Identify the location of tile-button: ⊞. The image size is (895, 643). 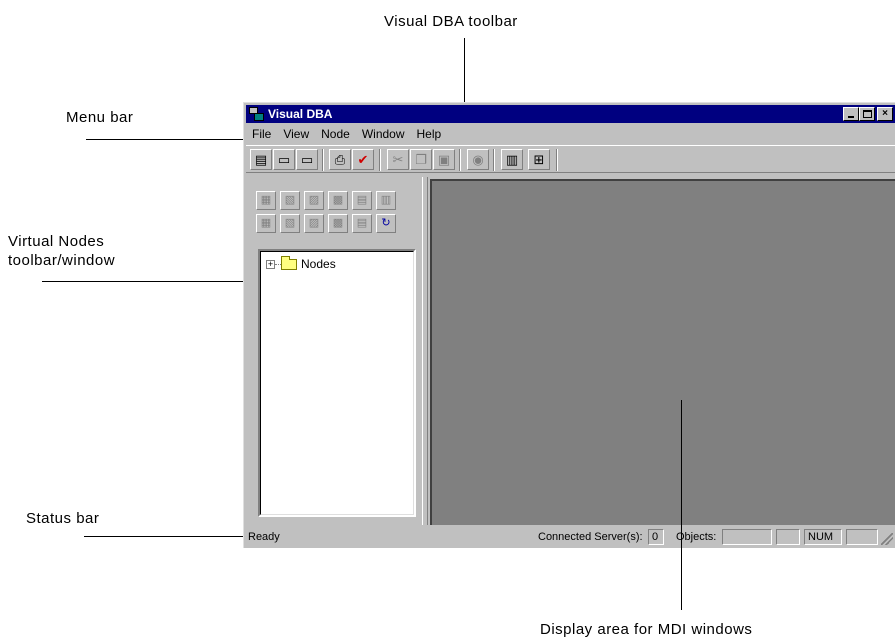
(539, 159).